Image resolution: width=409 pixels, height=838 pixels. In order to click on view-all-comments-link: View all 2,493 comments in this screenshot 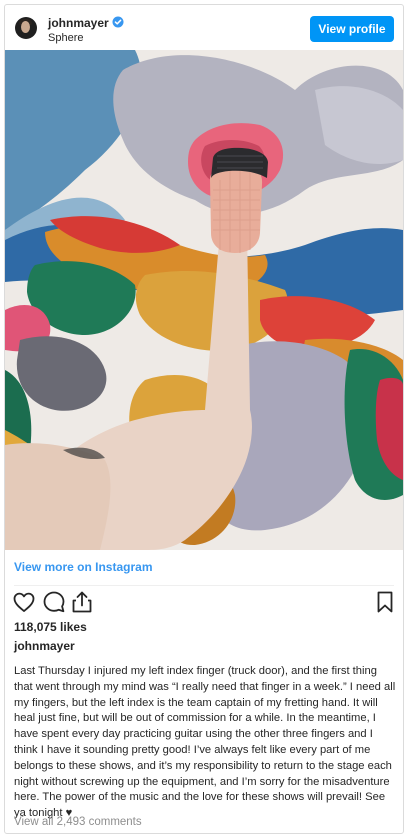, I will do `click(78, 822)`.